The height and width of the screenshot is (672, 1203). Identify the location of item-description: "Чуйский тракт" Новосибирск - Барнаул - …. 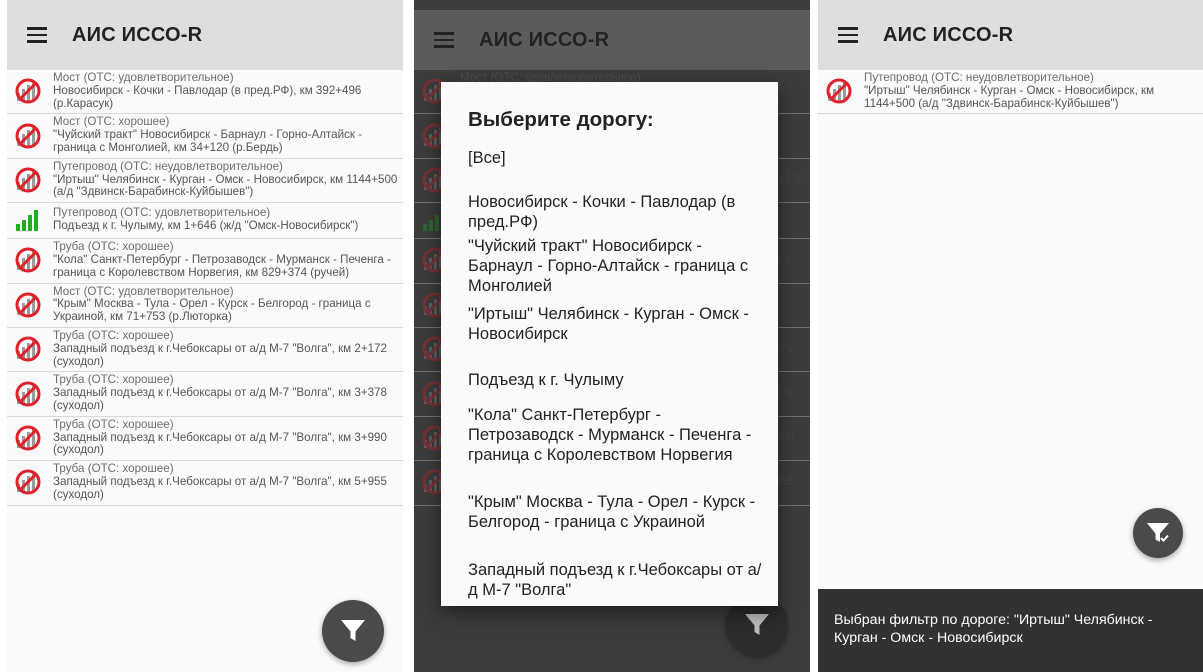
(208, 141).